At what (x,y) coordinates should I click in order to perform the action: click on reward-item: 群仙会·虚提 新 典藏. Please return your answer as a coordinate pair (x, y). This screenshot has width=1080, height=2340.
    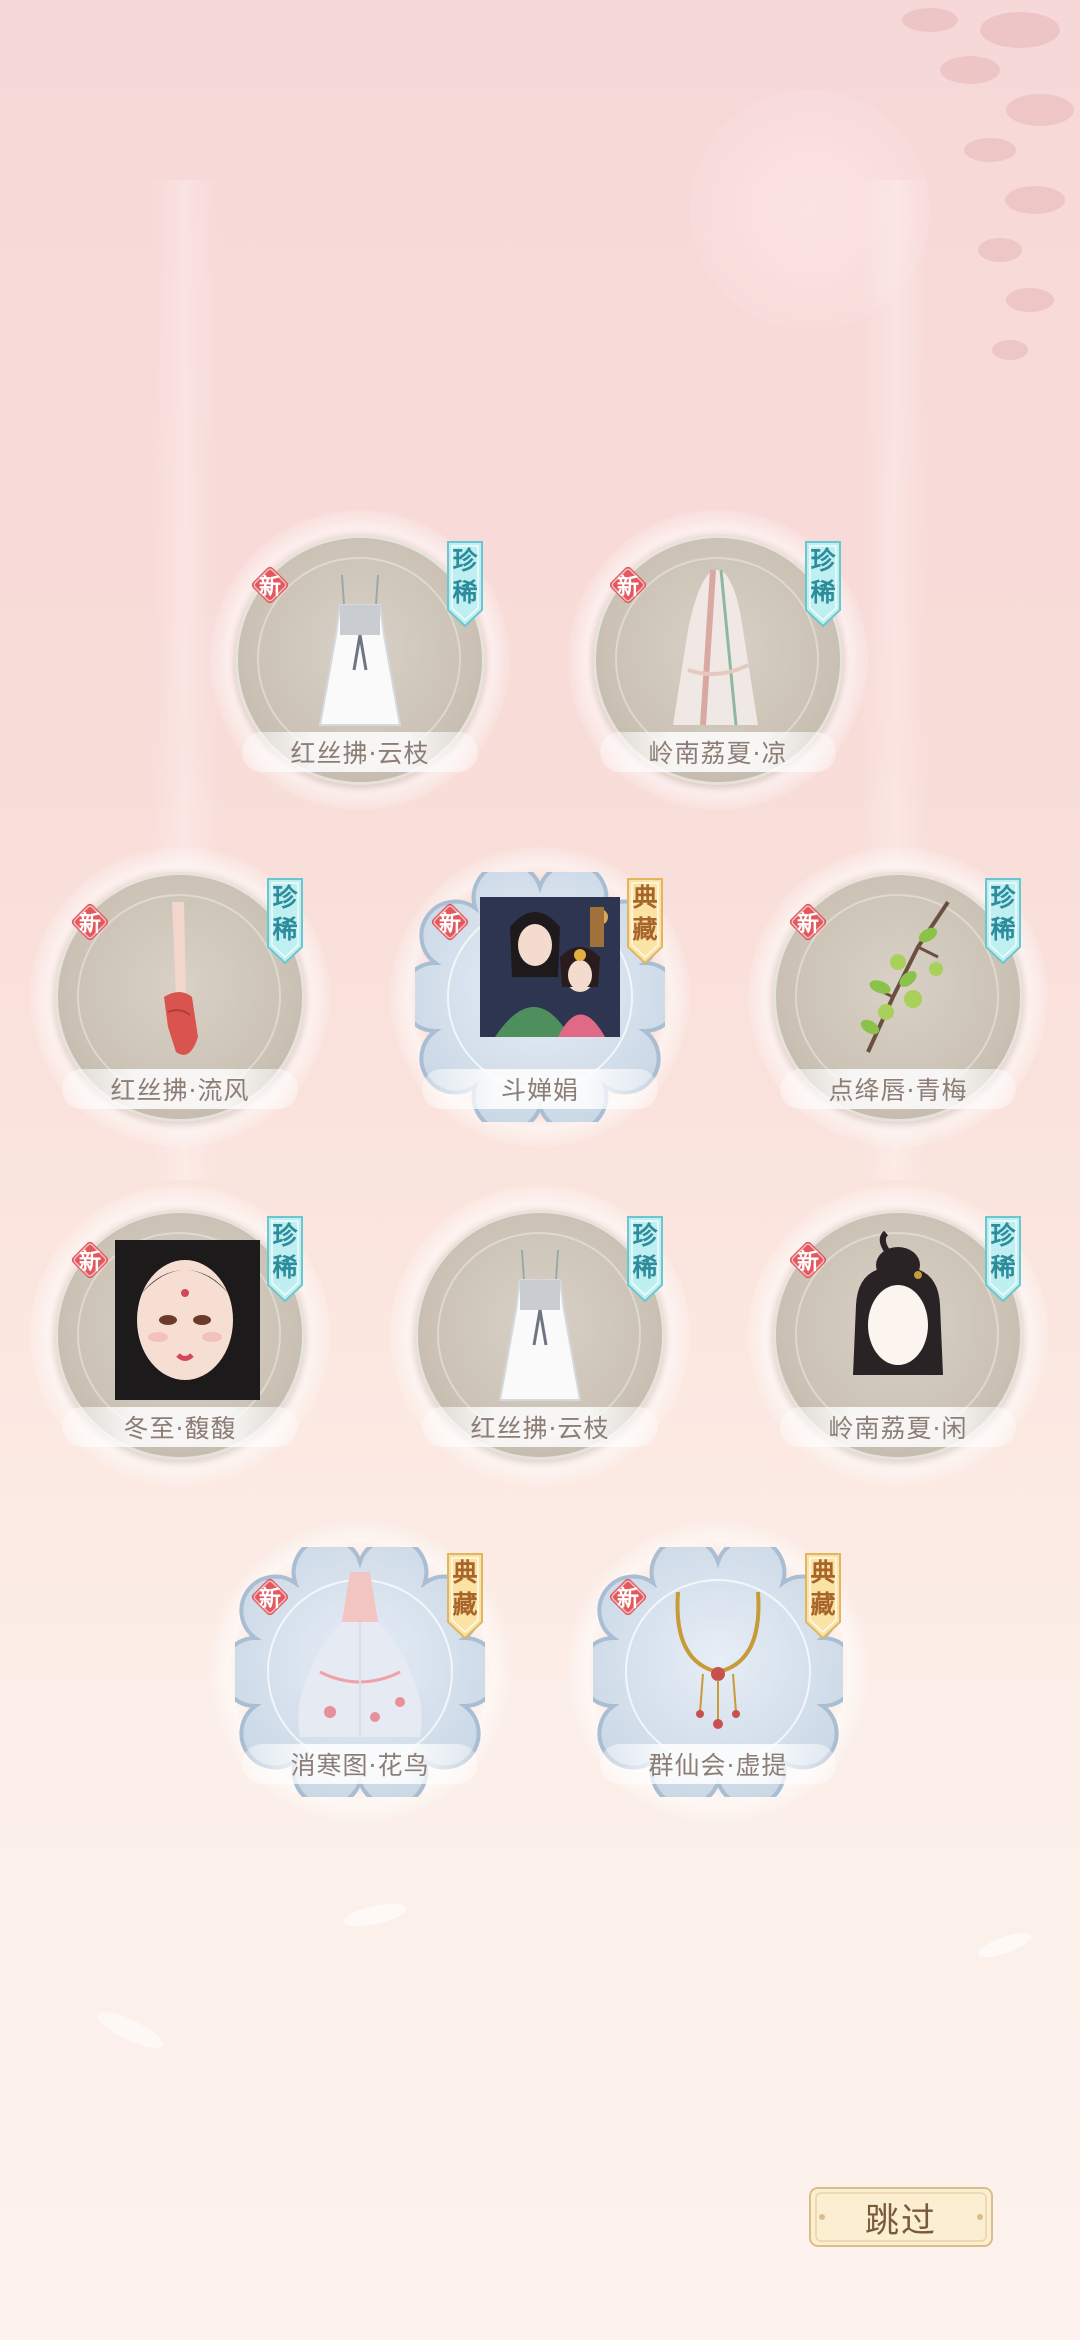
    Looking at the image, I should click on (718, 1672).